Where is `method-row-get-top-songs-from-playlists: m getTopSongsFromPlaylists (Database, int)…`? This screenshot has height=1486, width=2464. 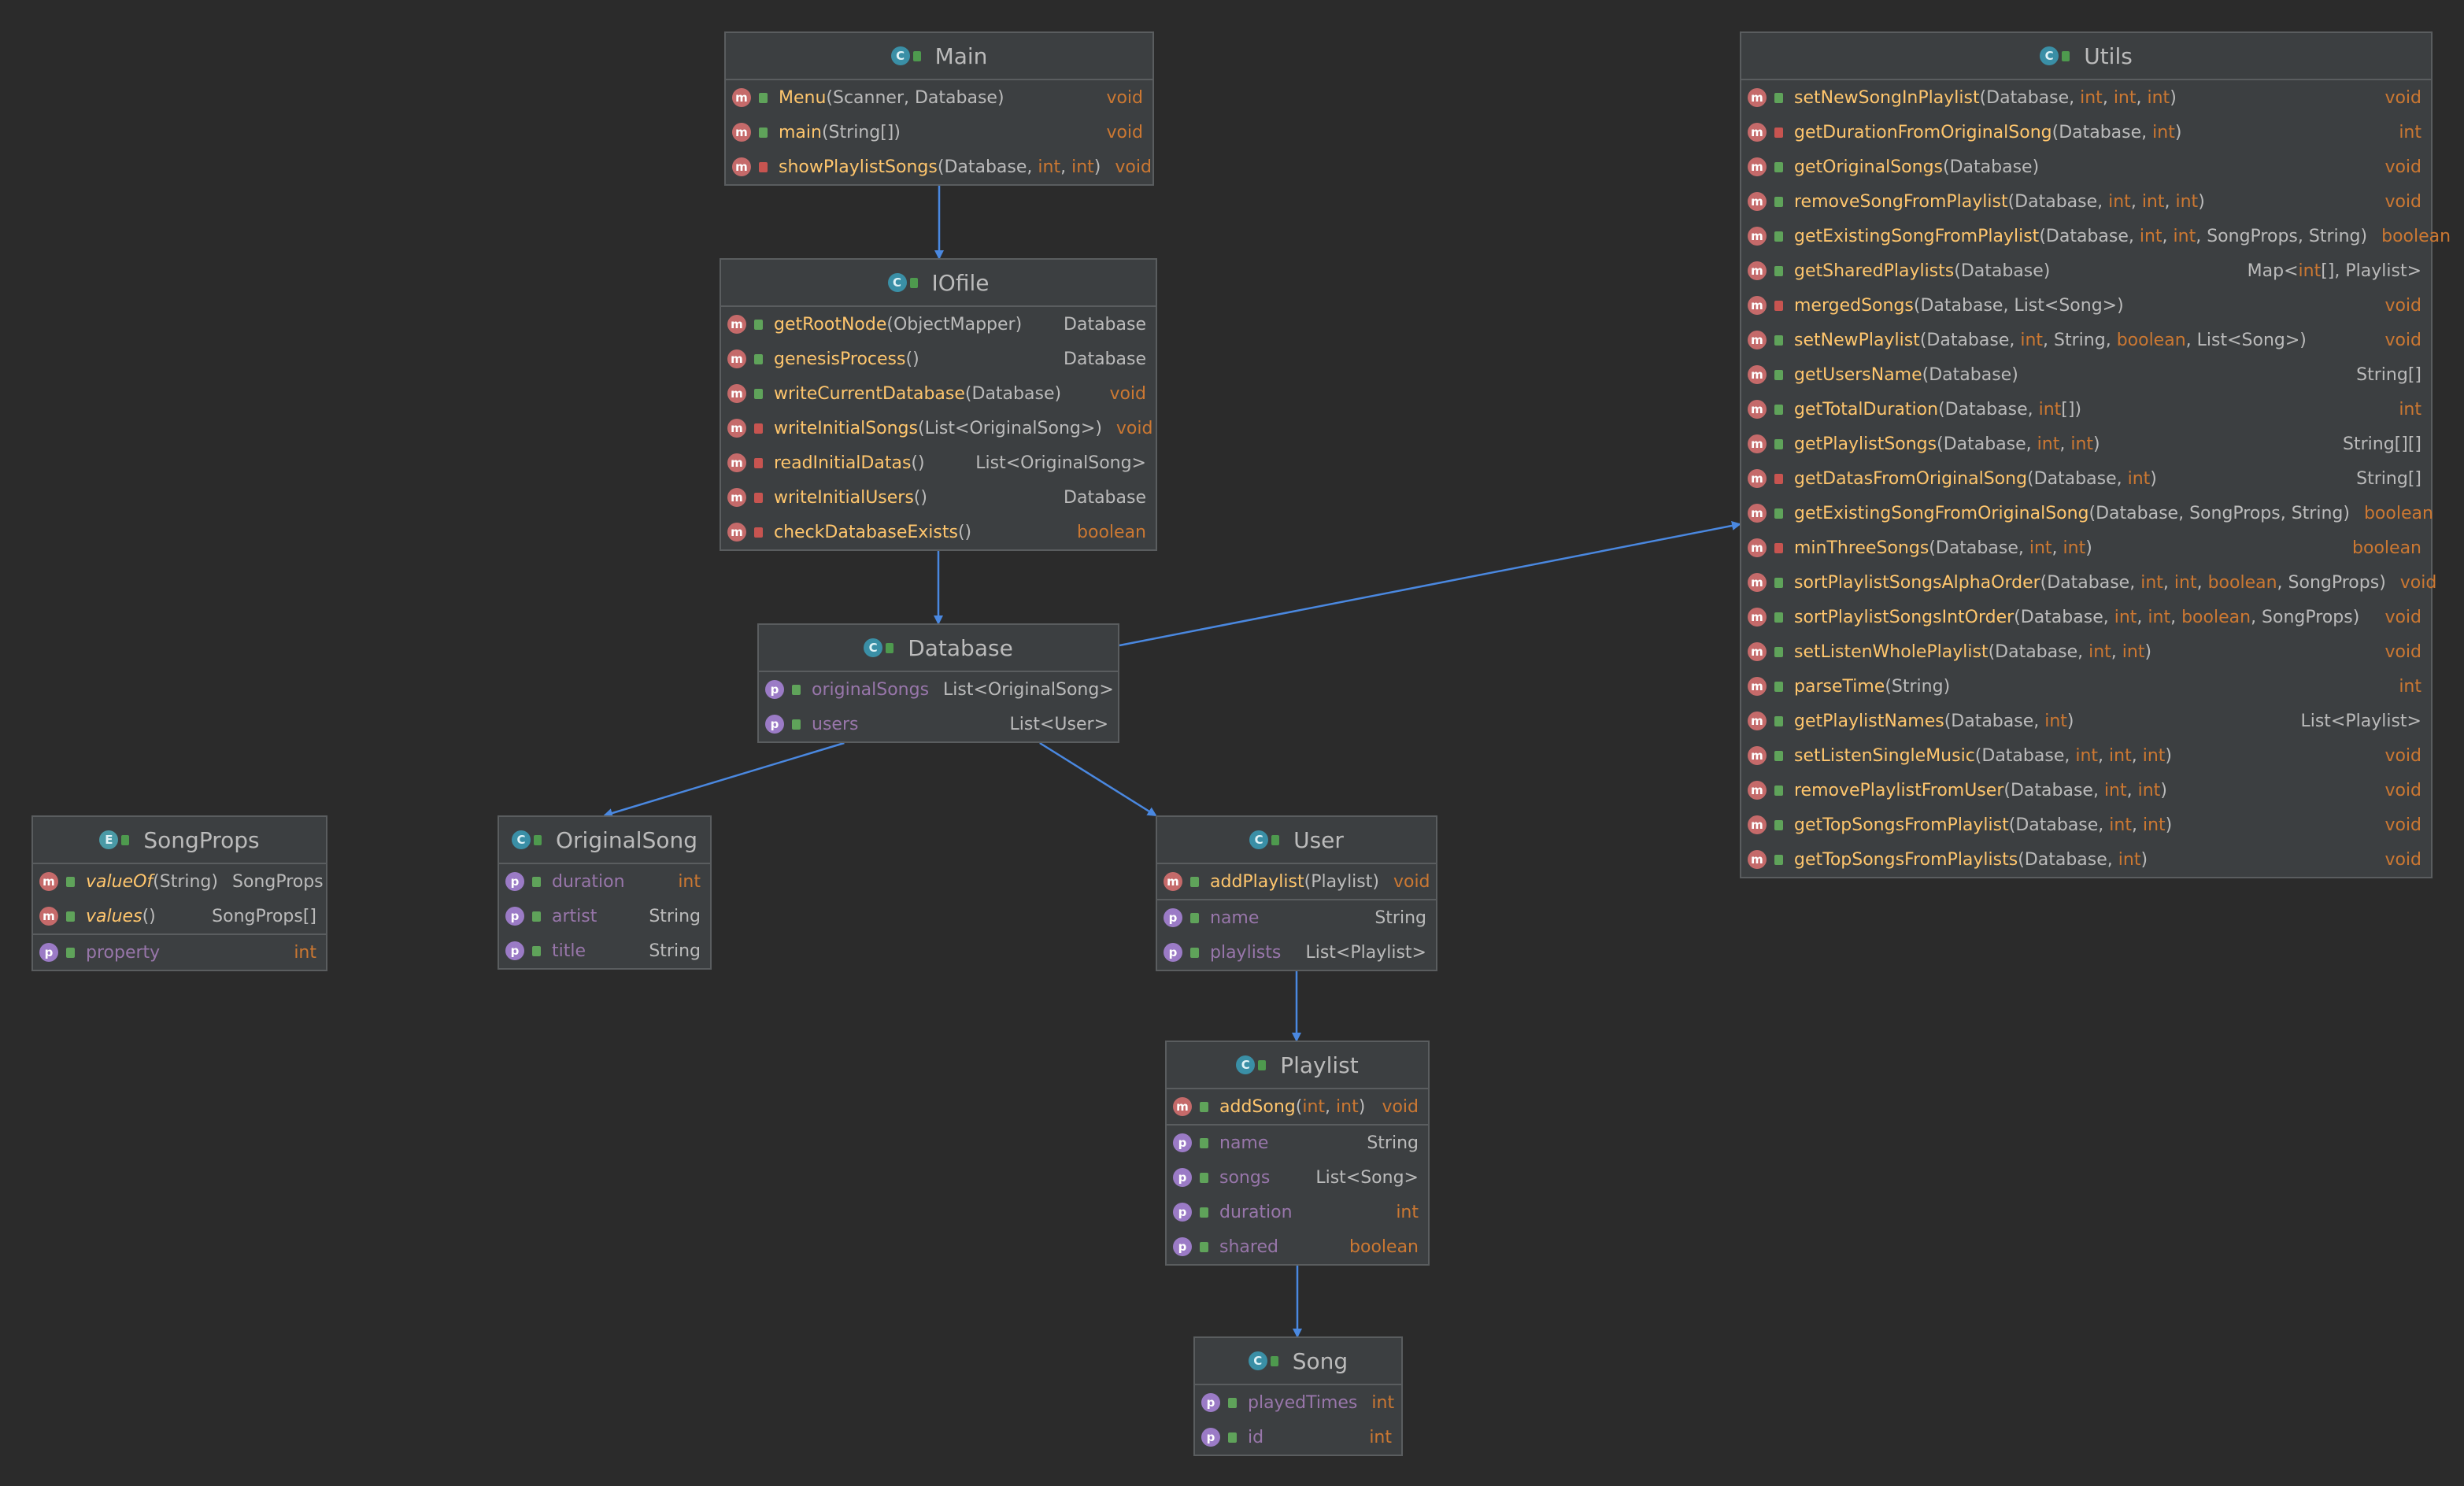 method-row-get-top-songs-from-playlists: m getTopSongsFromPlaylists (Database, int)… is located at coordinates (2086, 859).